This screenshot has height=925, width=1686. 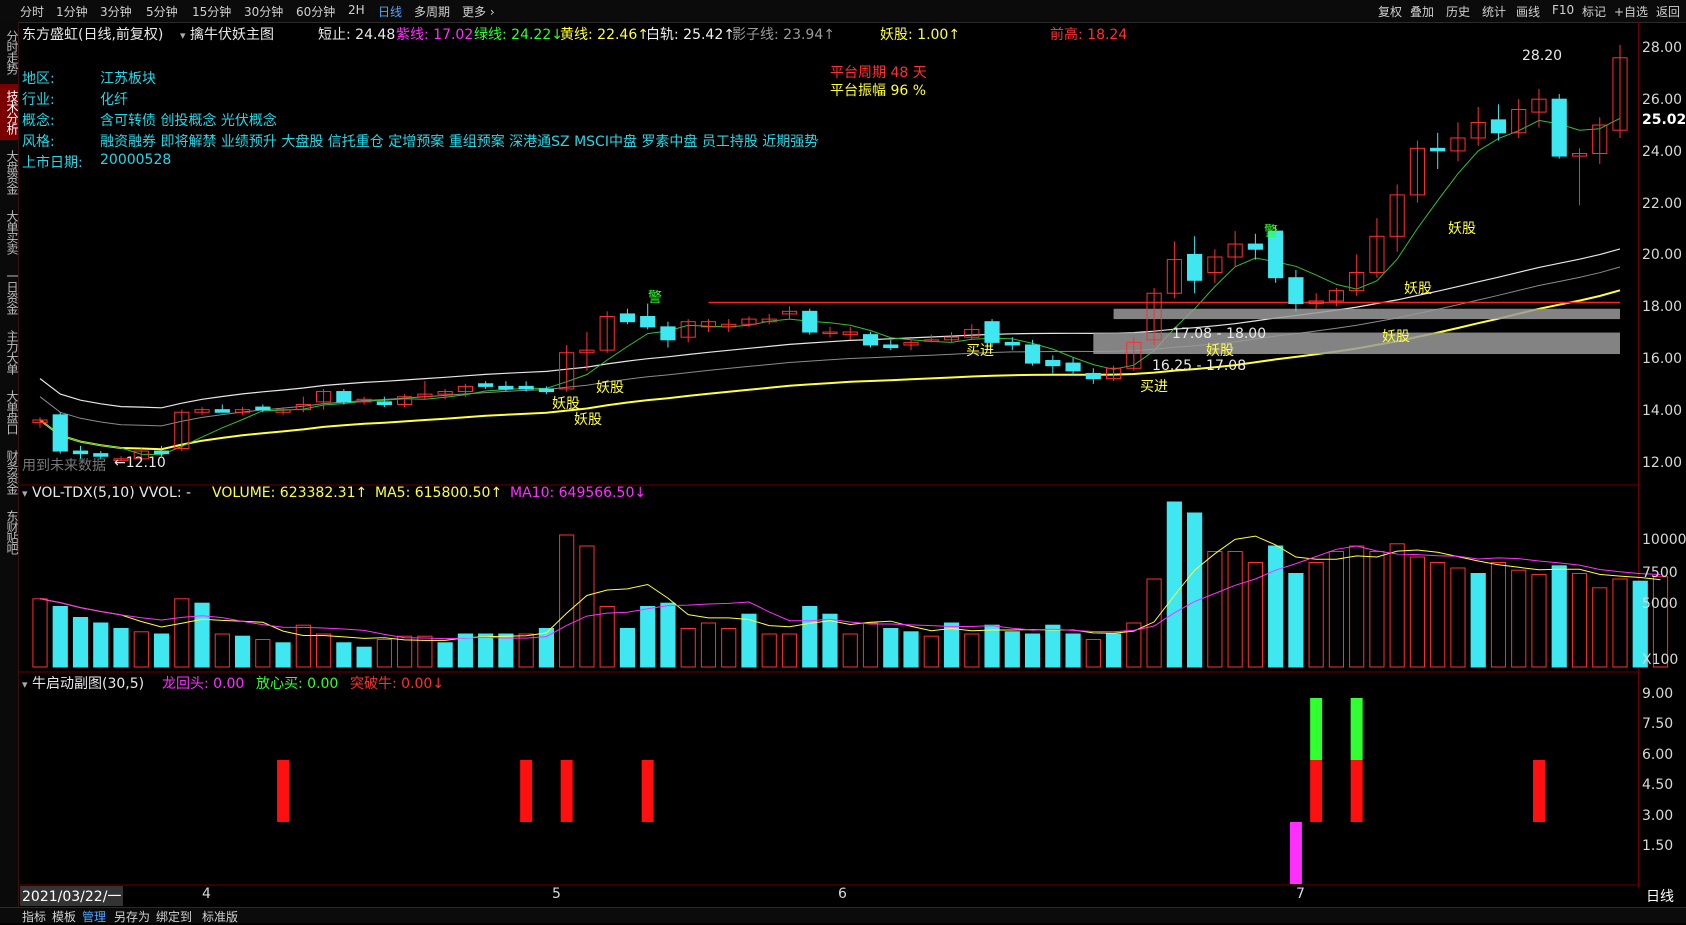 I want to click on volume-ma10: MA10: 649566.50↓, so click(x=578, y=493).